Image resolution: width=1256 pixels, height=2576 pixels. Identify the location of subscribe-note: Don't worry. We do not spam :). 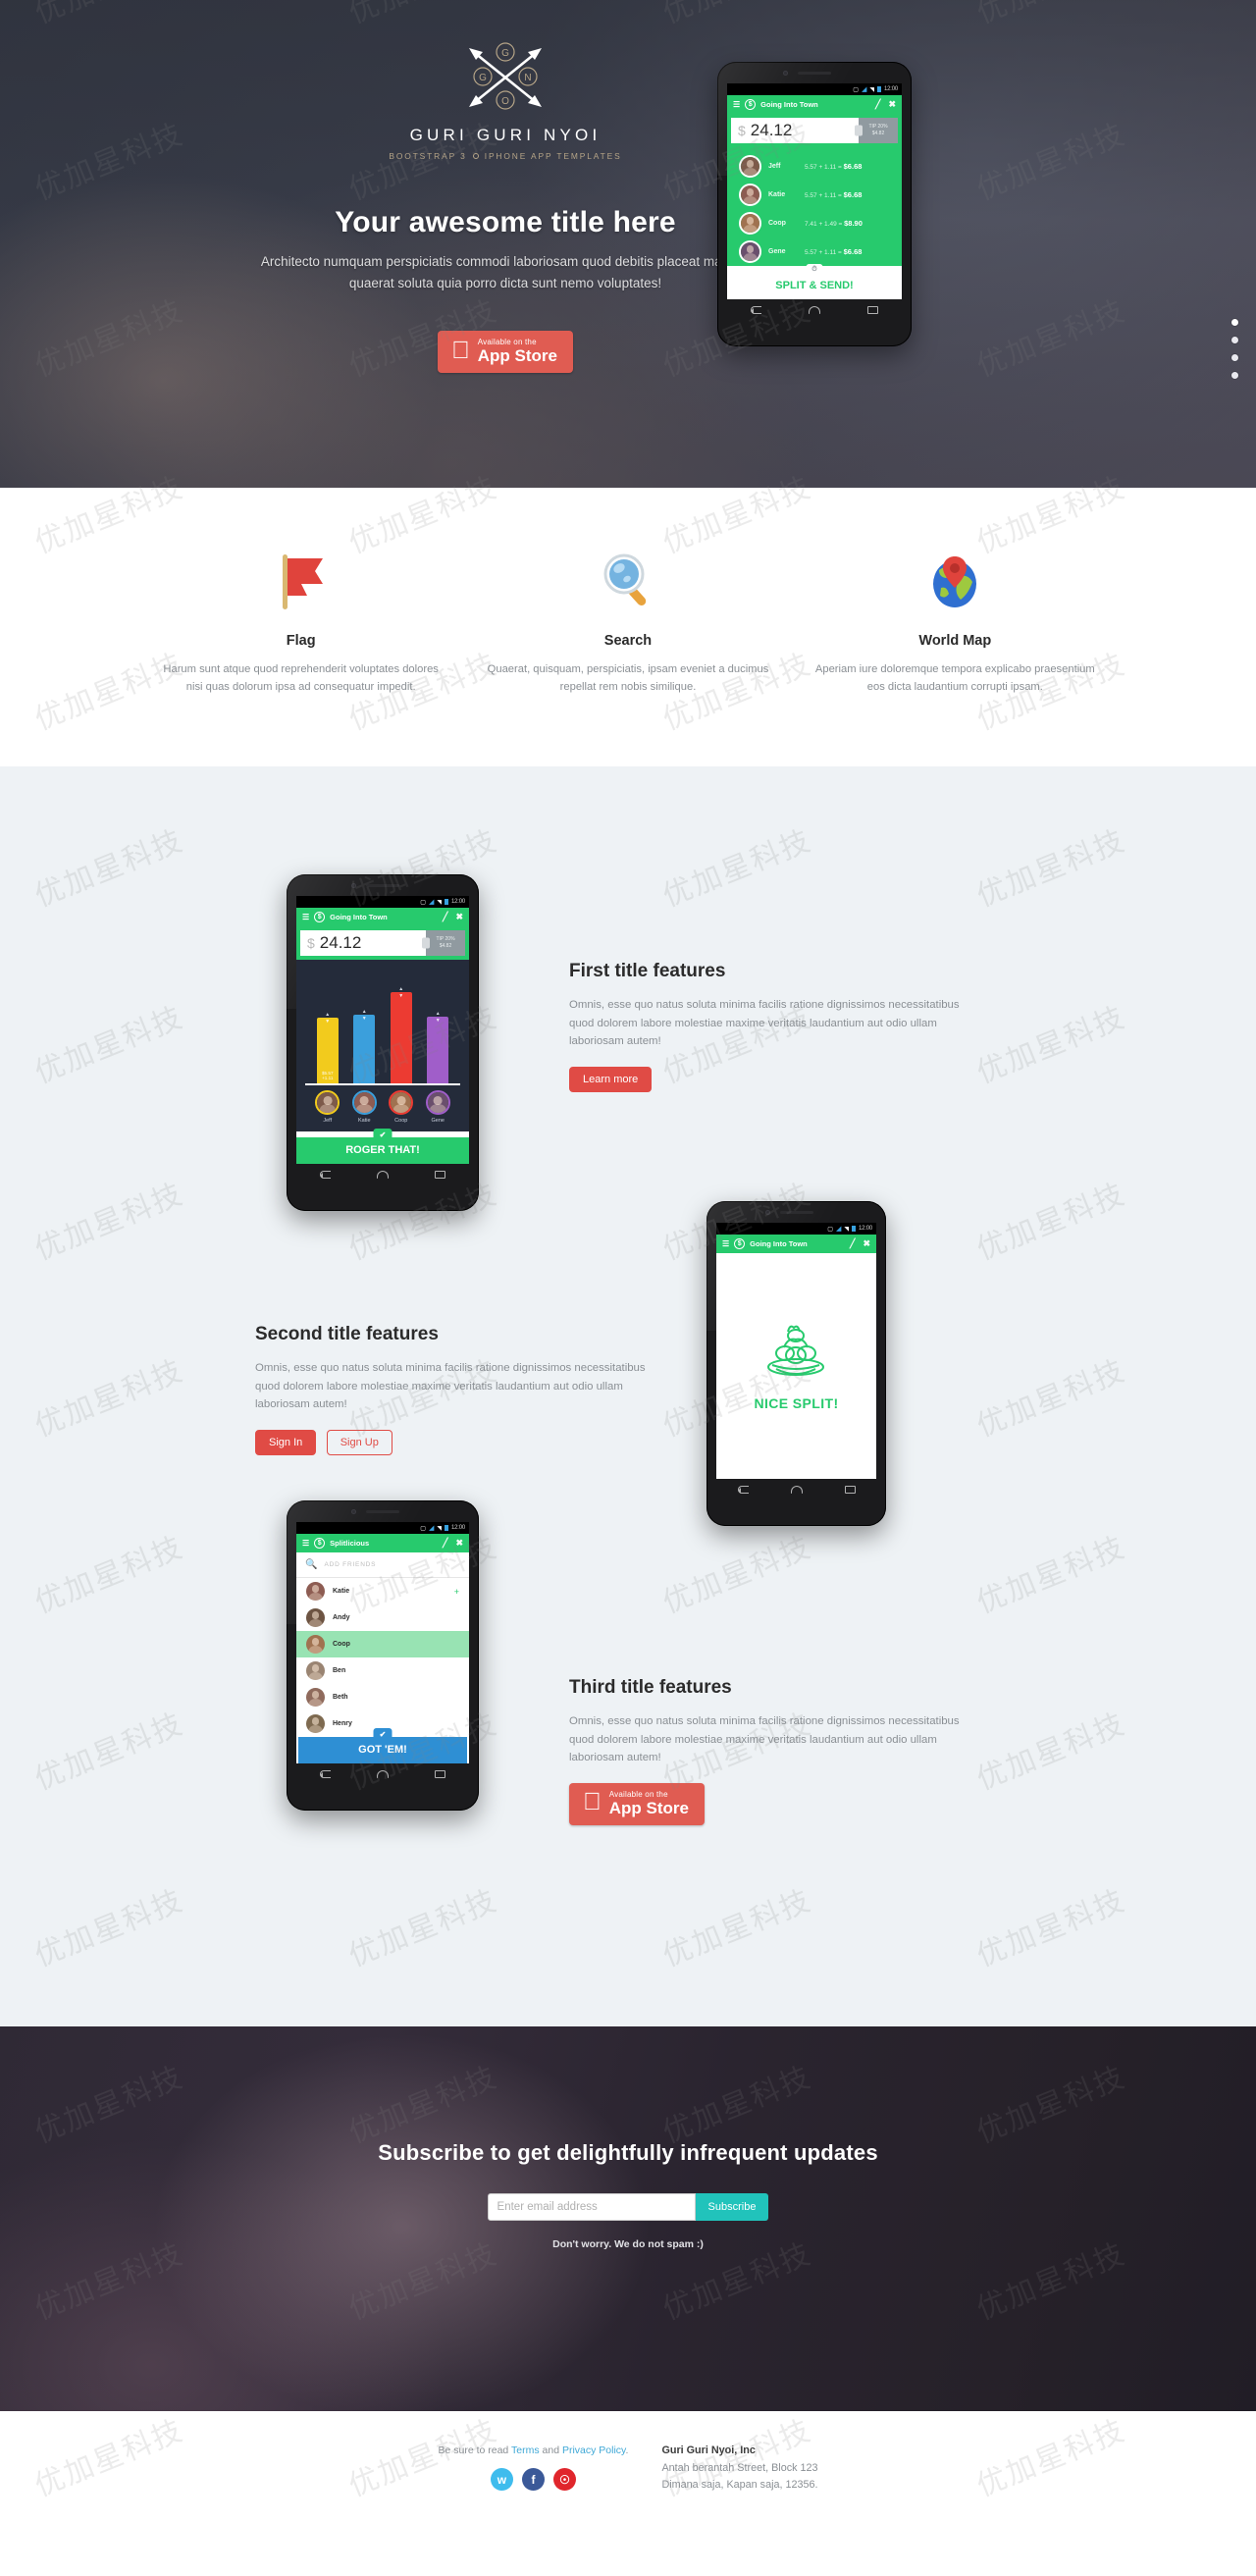
(628, 2244).